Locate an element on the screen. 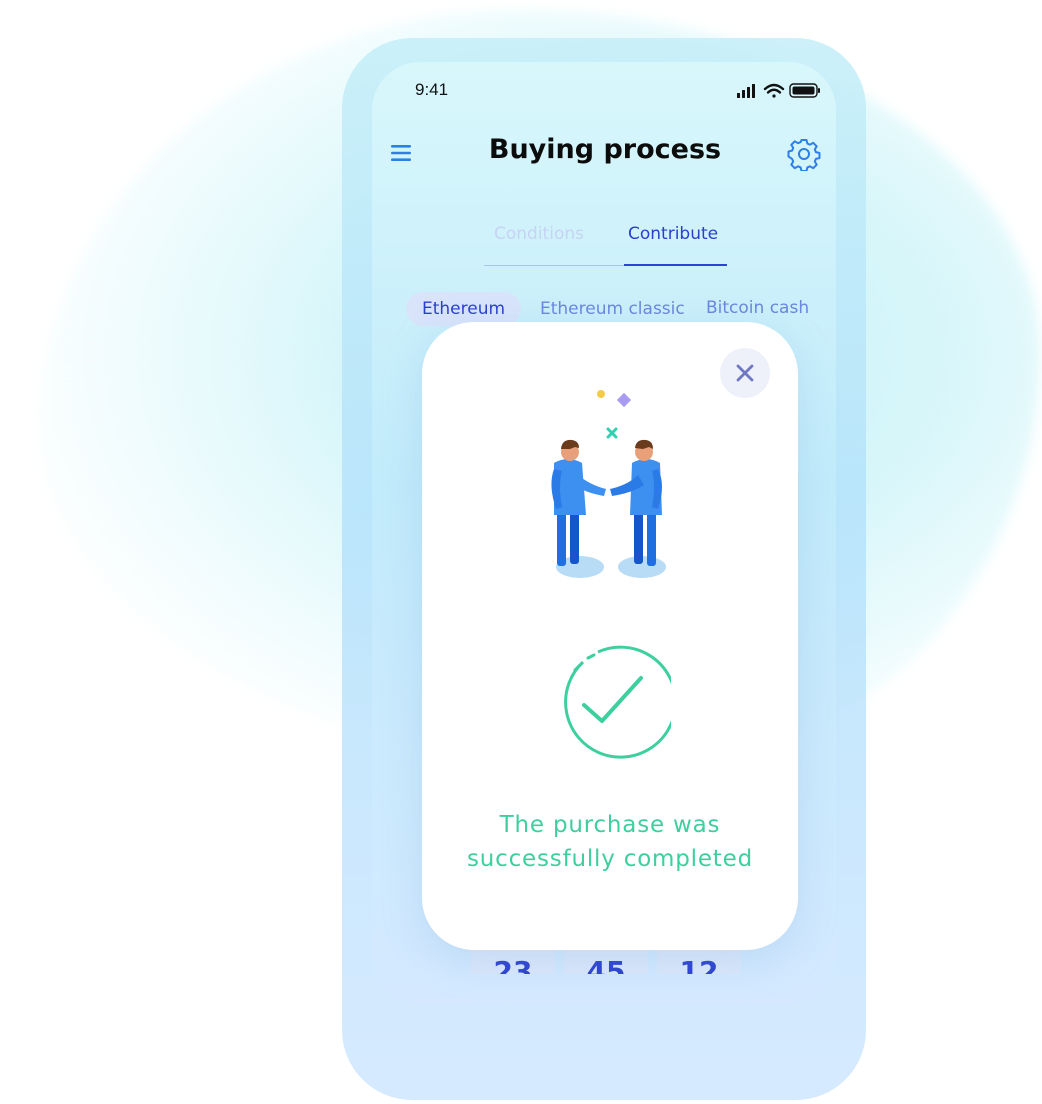 The width and height of the screenshot is (1042, 1104). currency-chip-ethereum: Ethereum is located at coordinates (464, 309).